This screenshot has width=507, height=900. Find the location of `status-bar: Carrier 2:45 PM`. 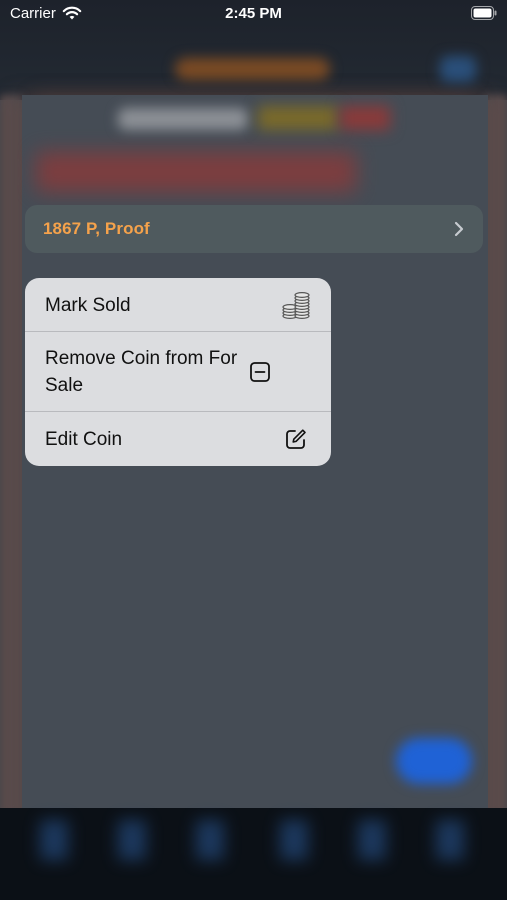

status-bar: Carrier 2:45 PM is located at coordinates (253, 14).